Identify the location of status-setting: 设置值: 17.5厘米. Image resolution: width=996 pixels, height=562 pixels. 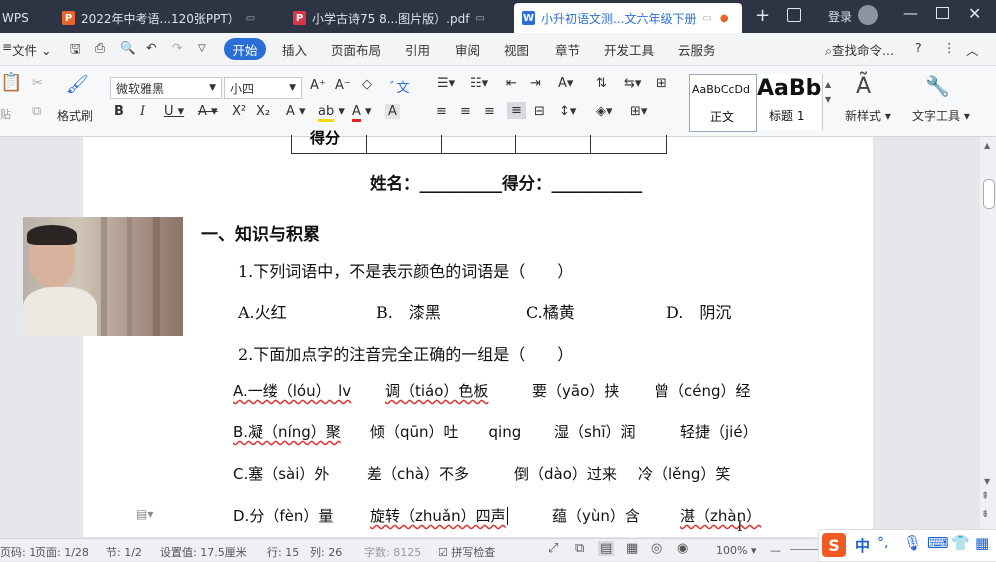
(203, 552).